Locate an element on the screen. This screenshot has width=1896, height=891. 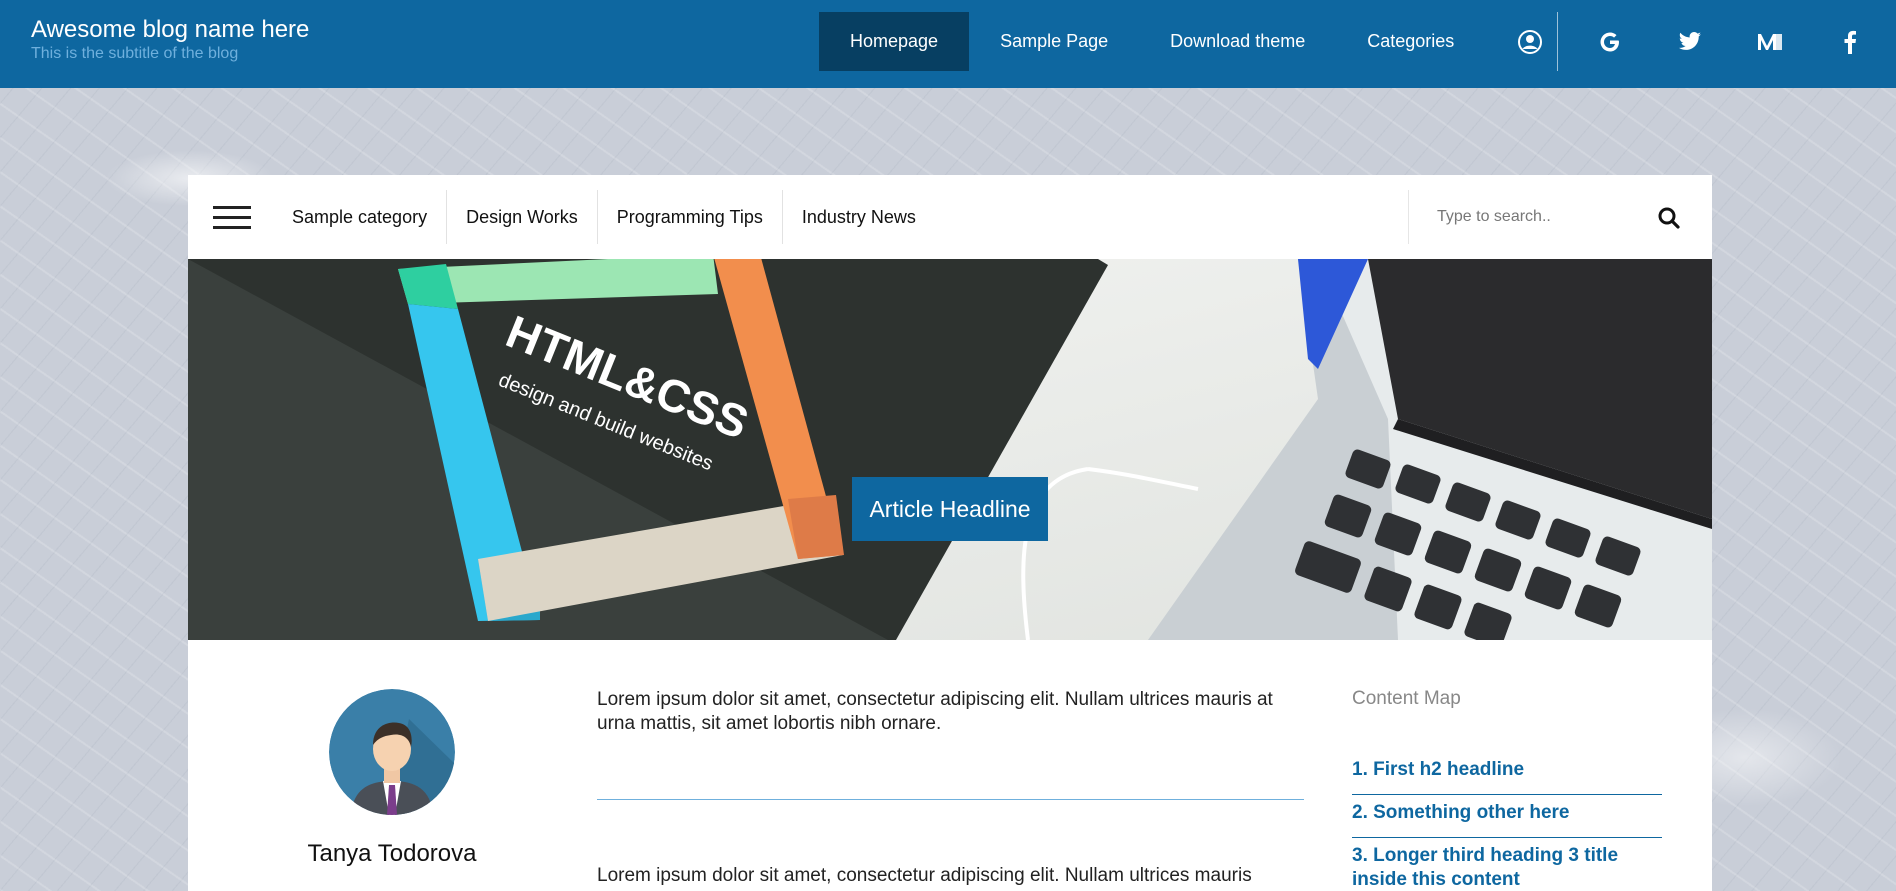
category-design-works: Design Works is located at coordinates (522, 217).